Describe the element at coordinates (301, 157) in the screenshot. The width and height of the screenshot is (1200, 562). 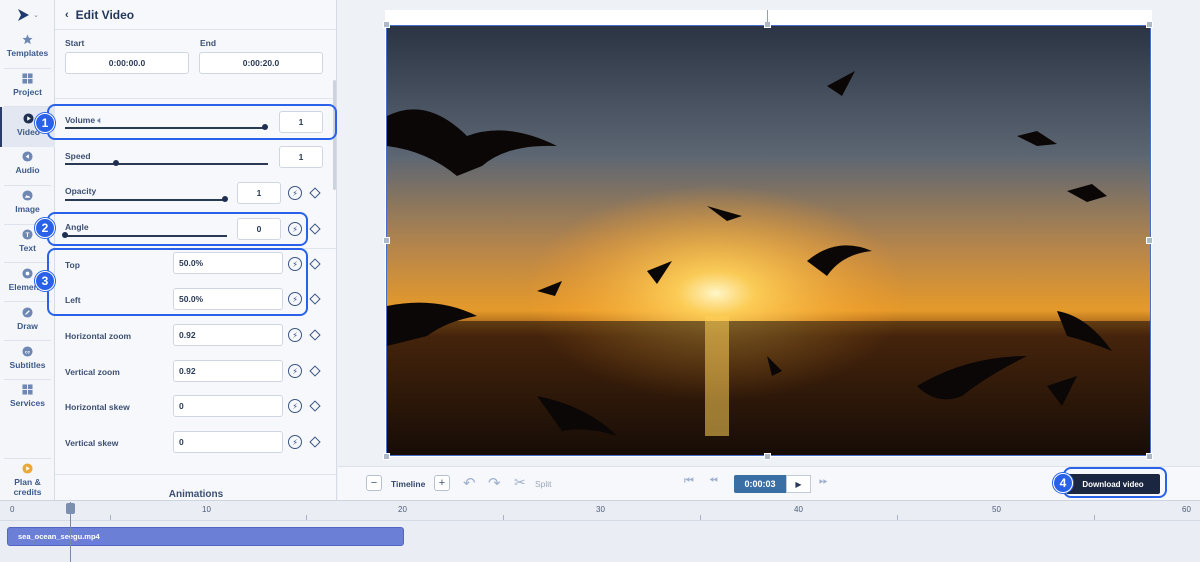
I see `speed-input: 1` at that location.